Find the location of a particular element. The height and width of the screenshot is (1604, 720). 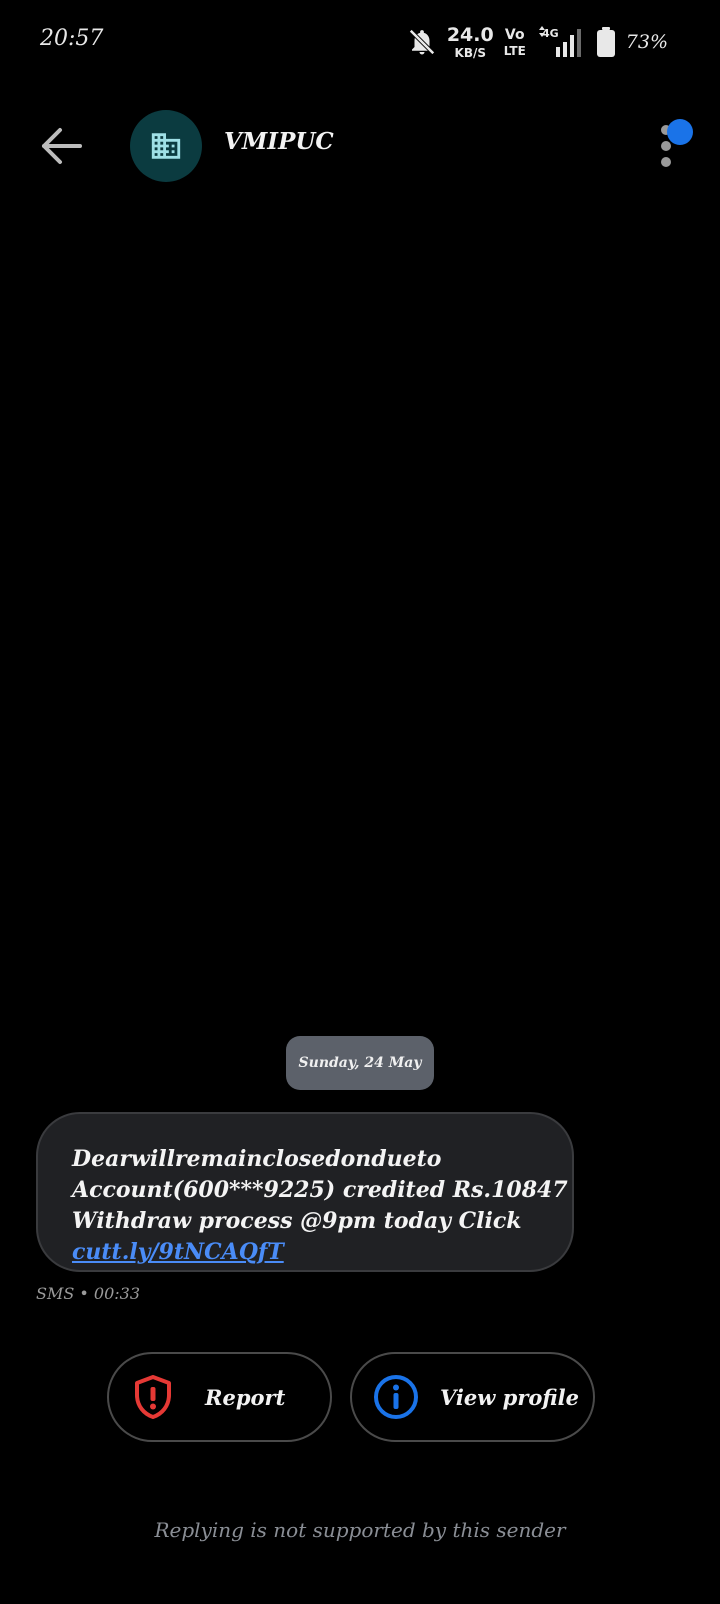

message-line: Account(600***9225) credited Rs.10847 is located at coordinates (320, 1190).